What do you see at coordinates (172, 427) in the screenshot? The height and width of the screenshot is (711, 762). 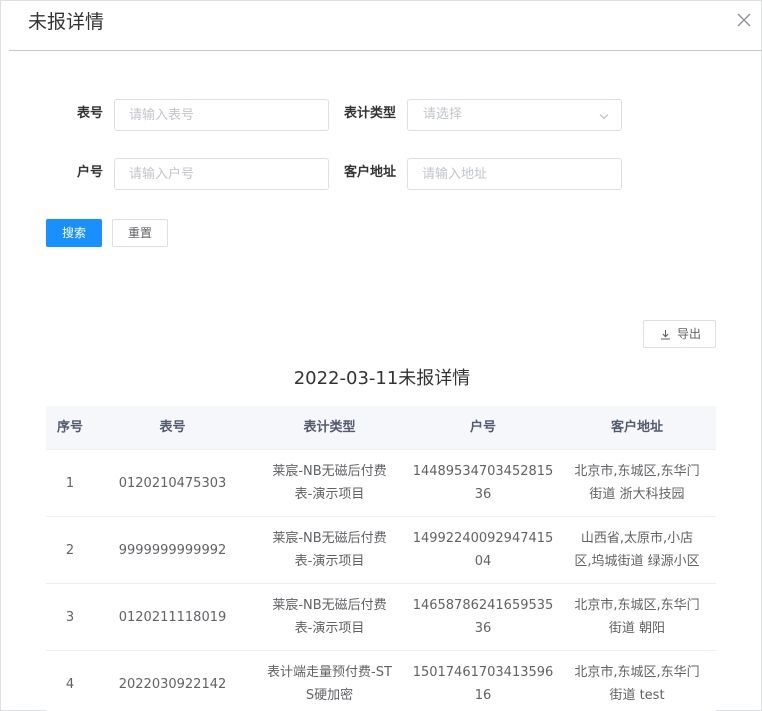 I see `column-header-meter-no: 表号` at bounding box center [172, 427].